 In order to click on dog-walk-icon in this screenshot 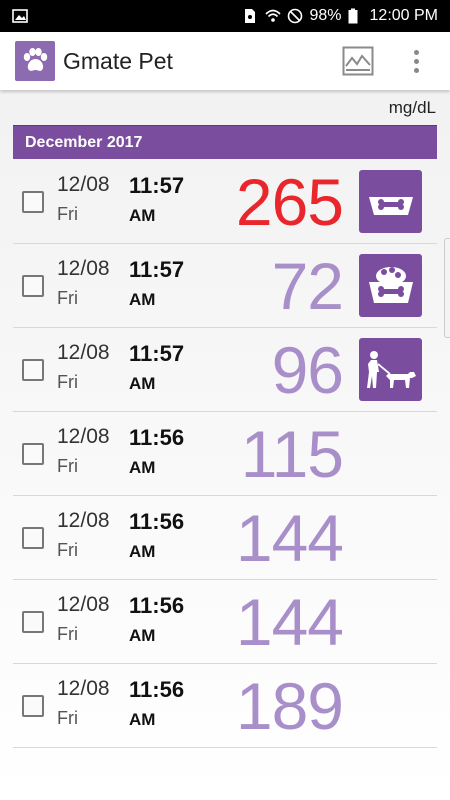, I will do `click(391, 370)`.